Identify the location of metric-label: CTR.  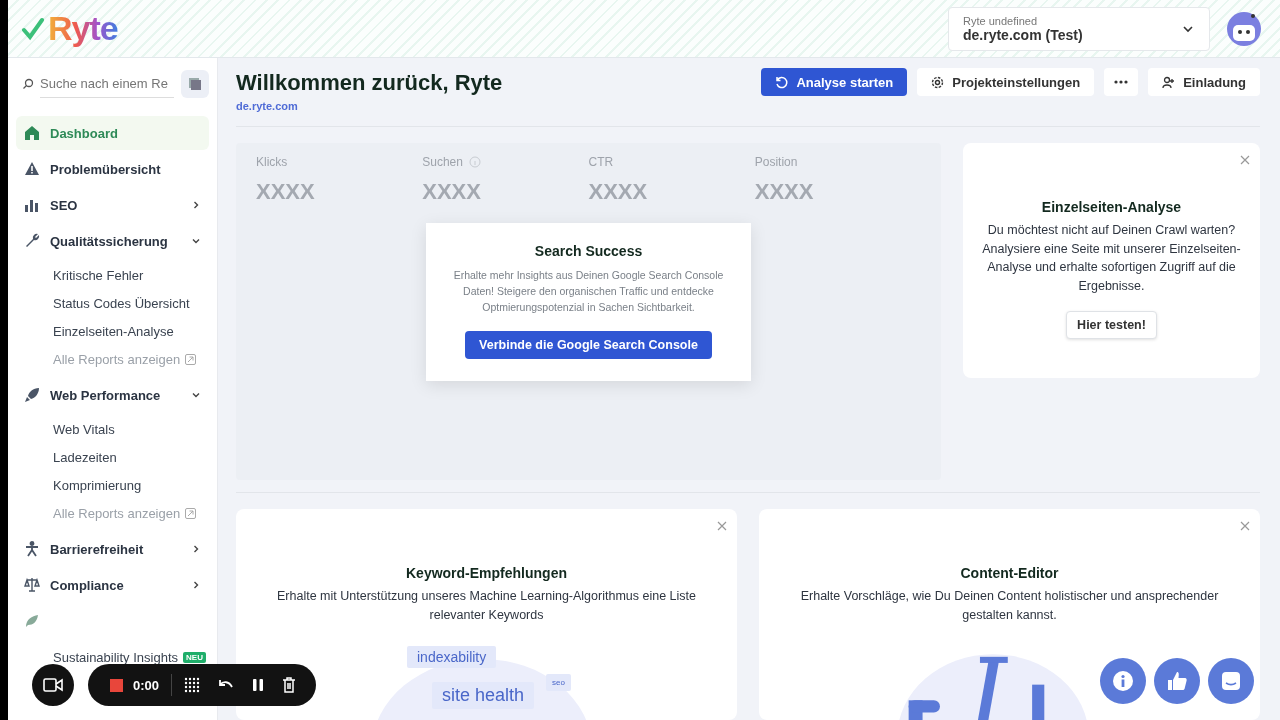
(601, 162).